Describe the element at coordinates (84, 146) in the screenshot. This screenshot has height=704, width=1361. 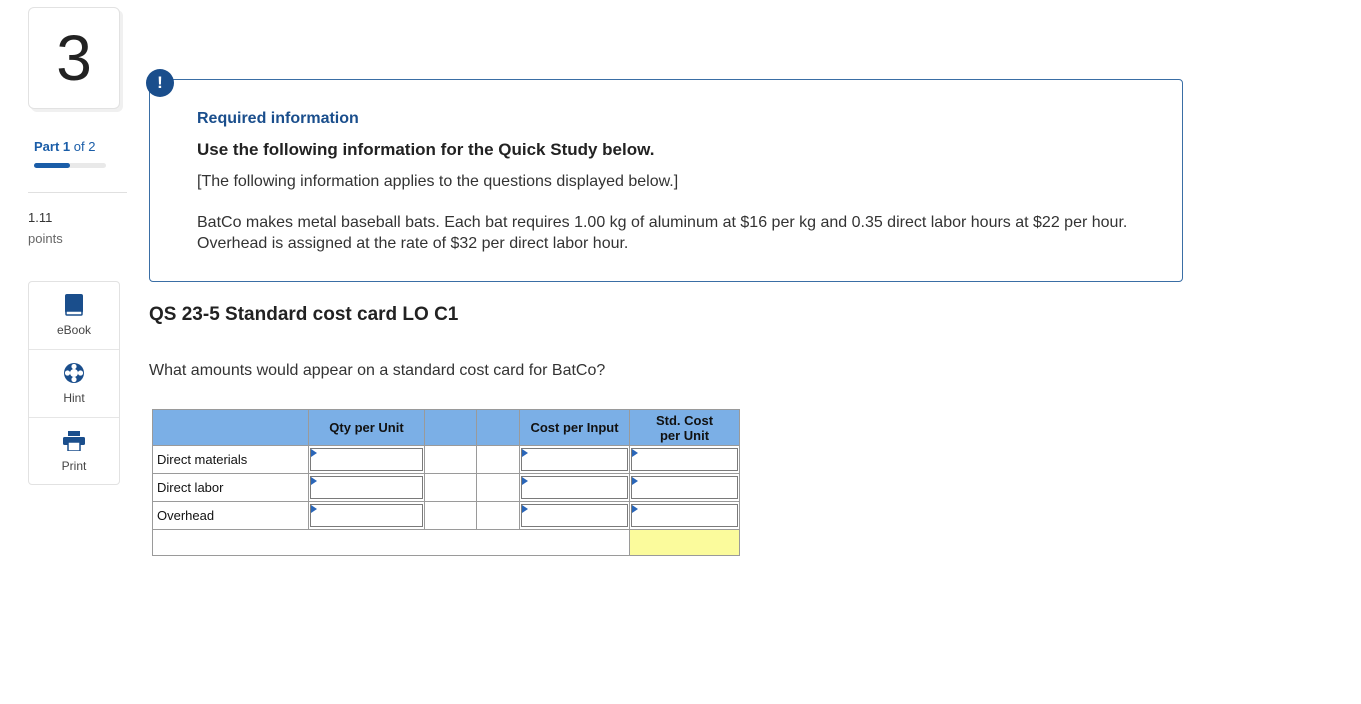
I see `part-of-total: of 2` at that location.